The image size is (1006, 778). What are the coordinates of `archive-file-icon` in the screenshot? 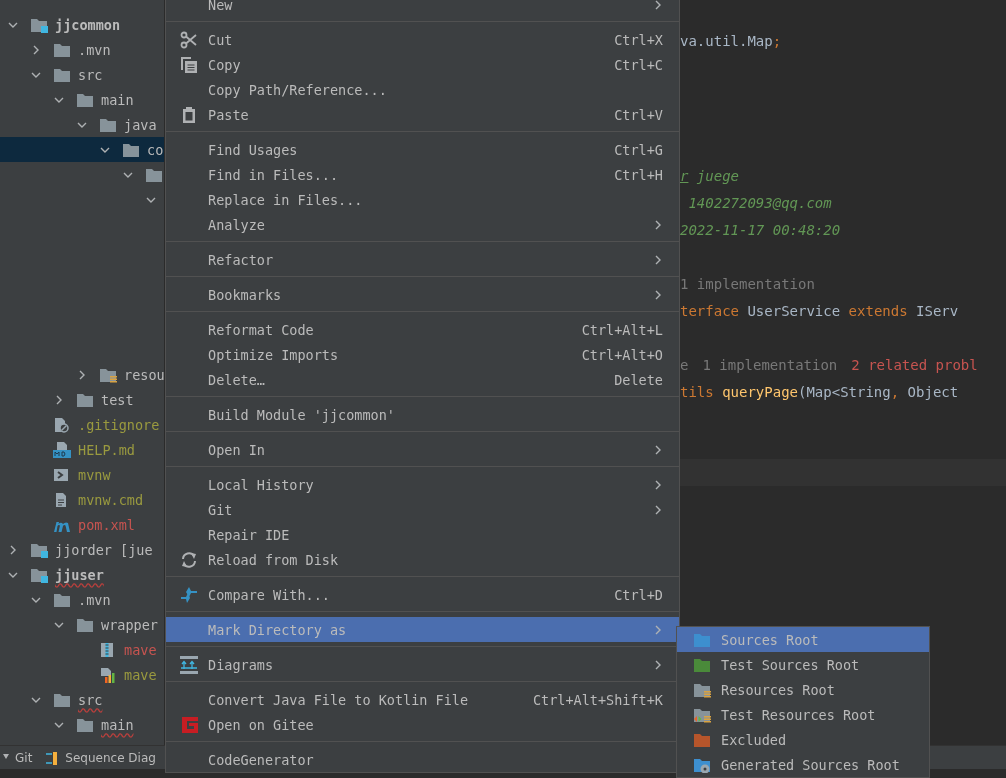 It's located at (107, 649).